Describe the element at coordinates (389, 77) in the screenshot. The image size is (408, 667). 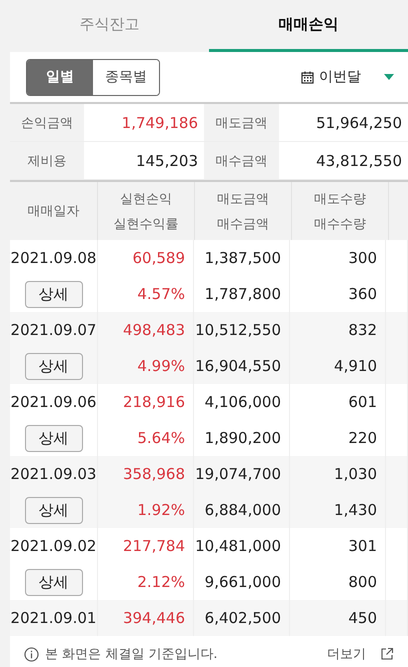
I see `caret-icon` at that location.